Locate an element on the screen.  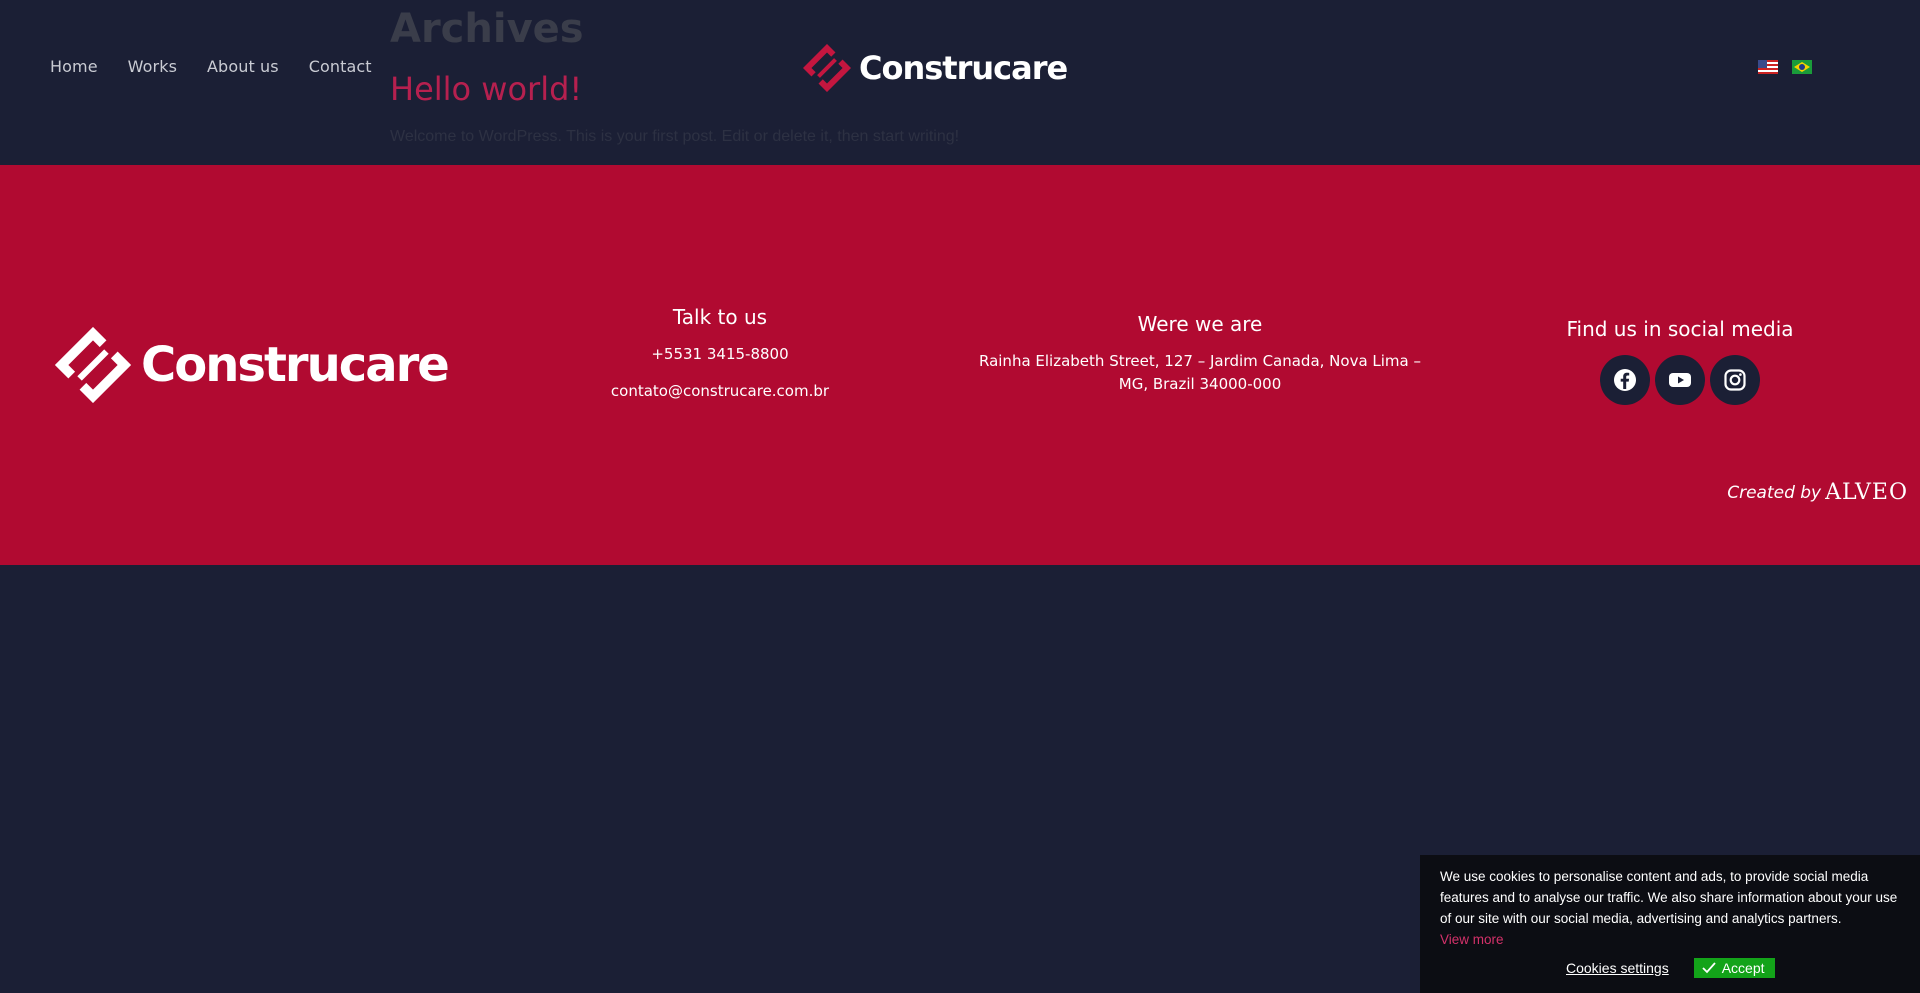
brazil-flag-icon is located at coordinates (1802, 67).